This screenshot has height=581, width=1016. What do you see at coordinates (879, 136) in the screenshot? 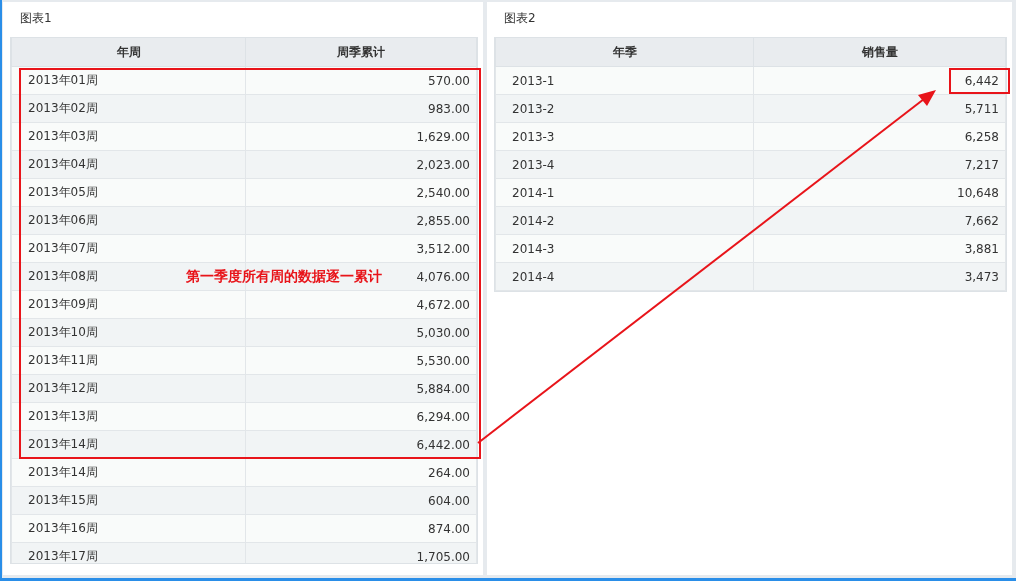
I see `table-cell: 6,258` at bounding box center [879, 136].